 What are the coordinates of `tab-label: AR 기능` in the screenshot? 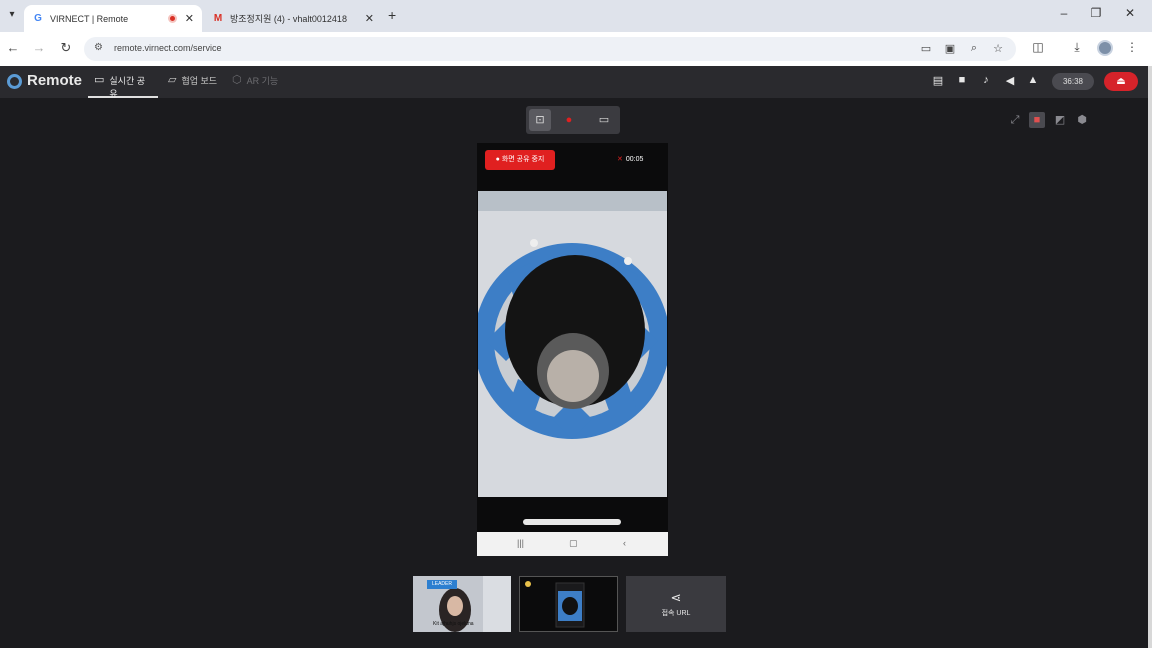 It's located at (262, 81).